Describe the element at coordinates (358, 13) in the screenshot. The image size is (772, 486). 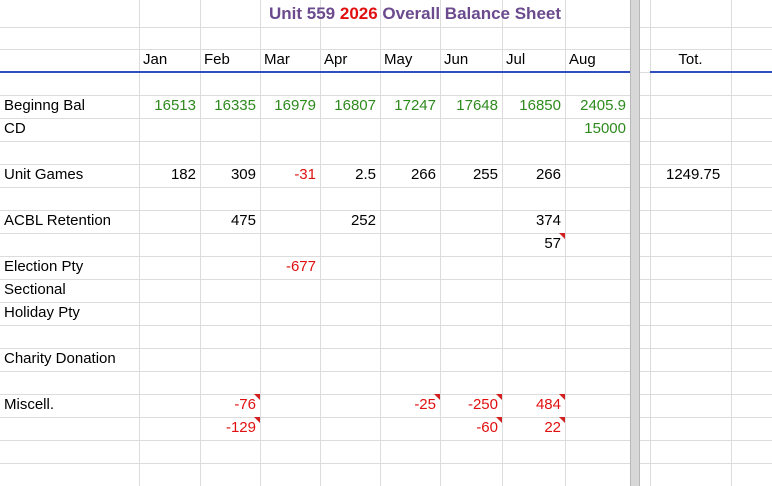
I see `title-year: 2026` at that location.